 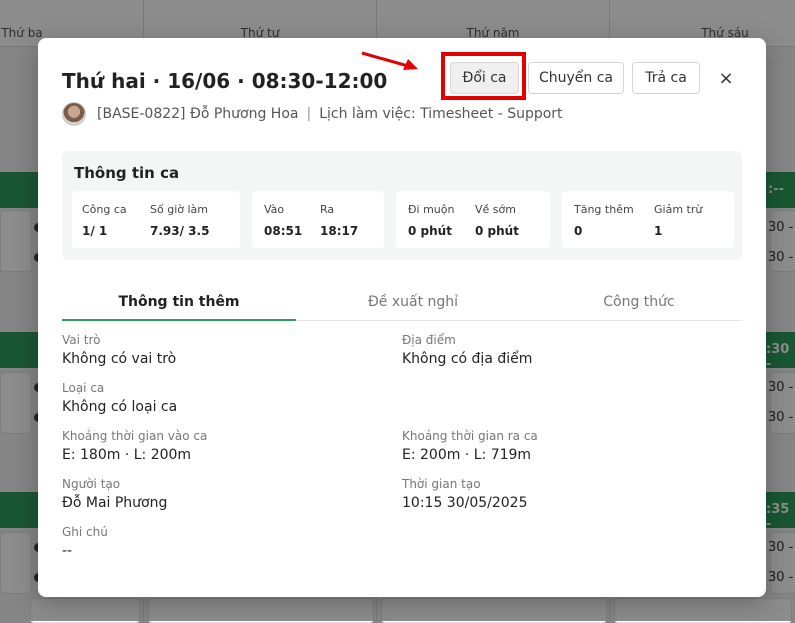 I want to click on field-location: Địa điểm Không có địa điểm, so click(x=467, y=350).